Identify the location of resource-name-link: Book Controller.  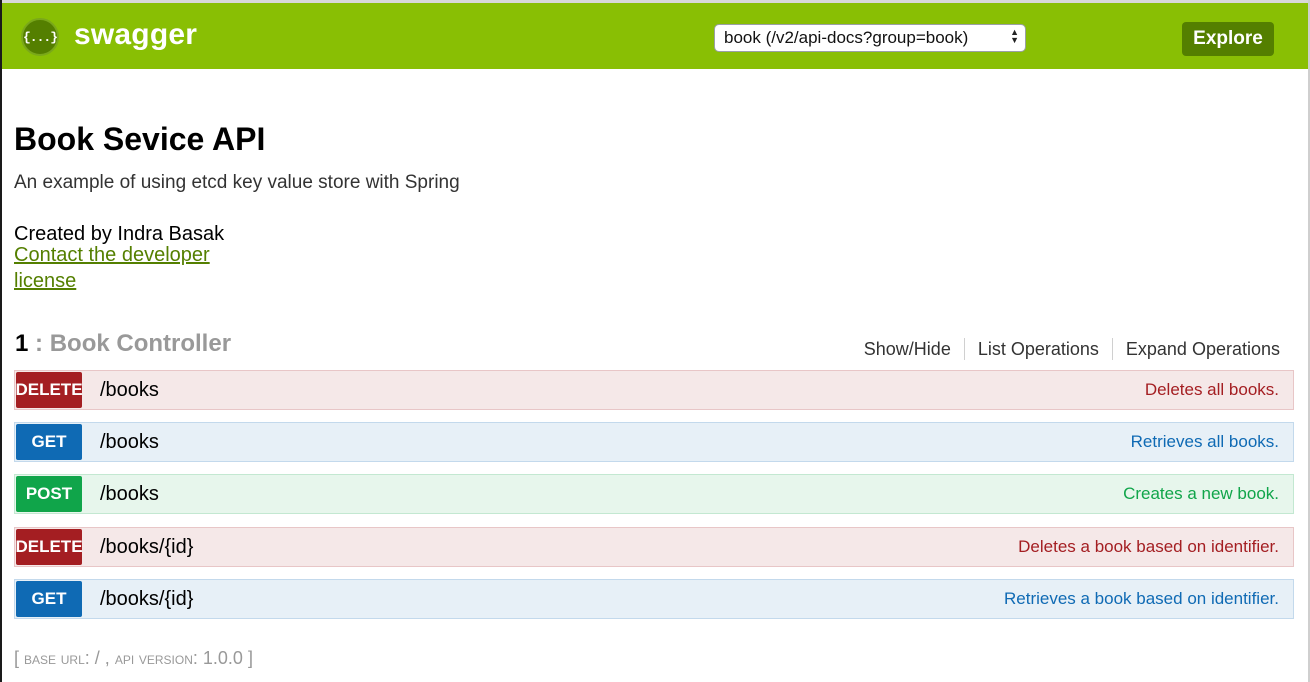
(140, 343).